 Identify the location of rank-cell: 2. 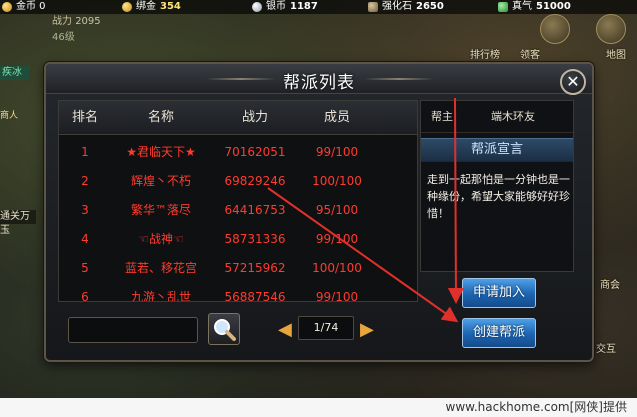
(85, 181).